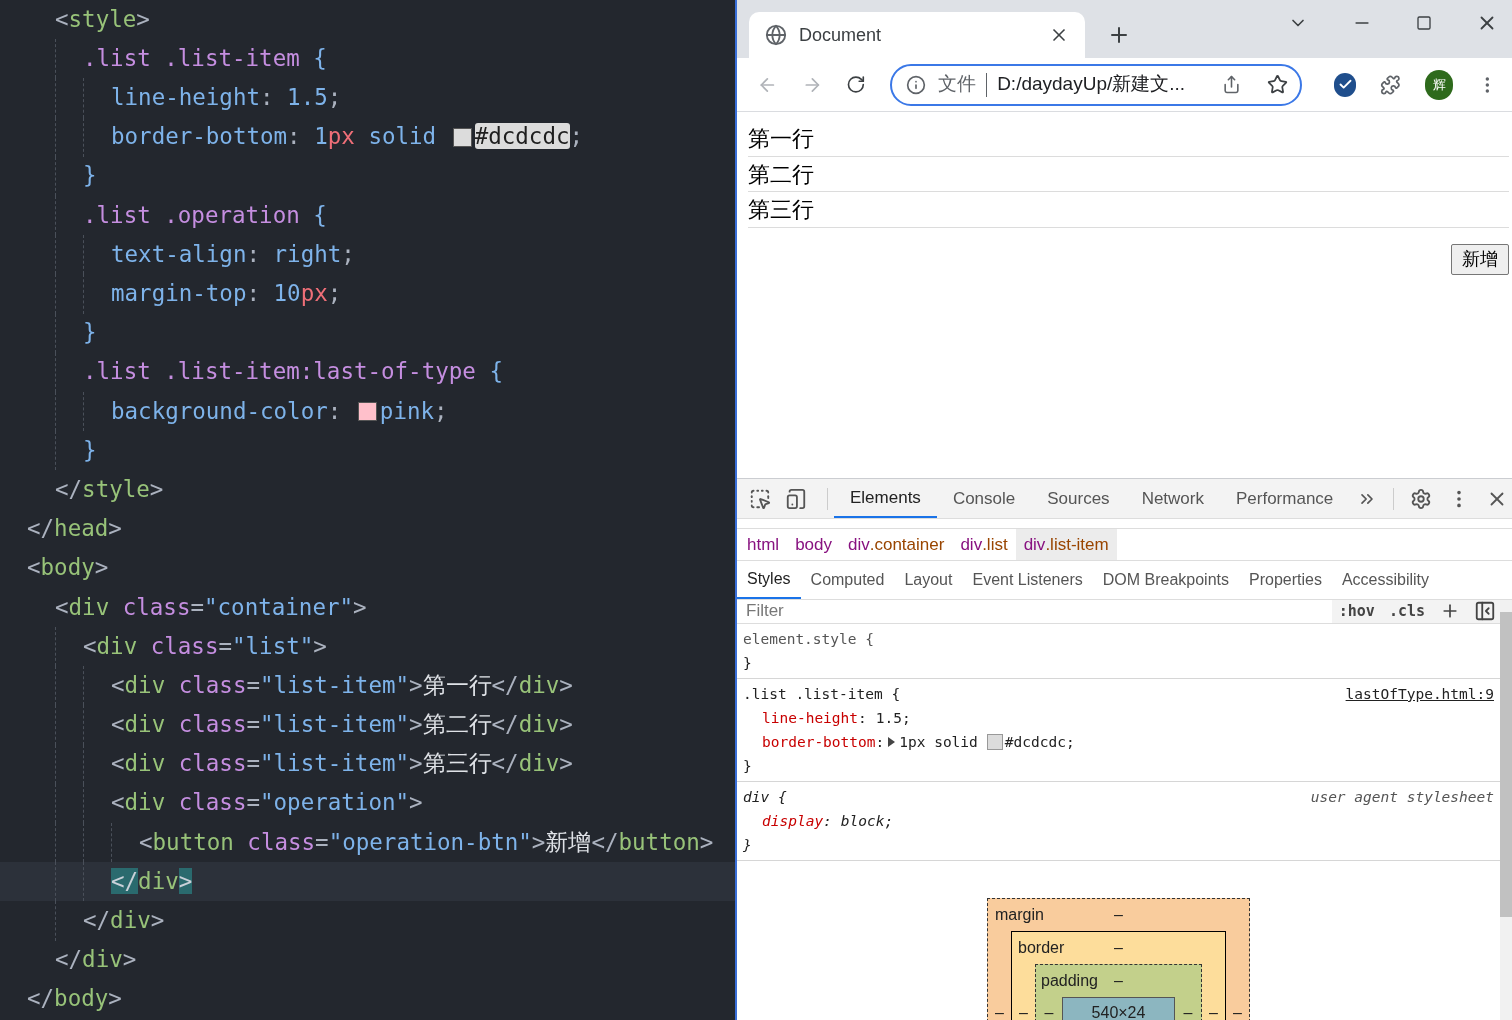 The width and height of the screenshot is (1512, 1020). What do you see at coordinates (892, 741) in the screenshot?
I see `expand-triangle-icon` at bounding box center [892, 741].